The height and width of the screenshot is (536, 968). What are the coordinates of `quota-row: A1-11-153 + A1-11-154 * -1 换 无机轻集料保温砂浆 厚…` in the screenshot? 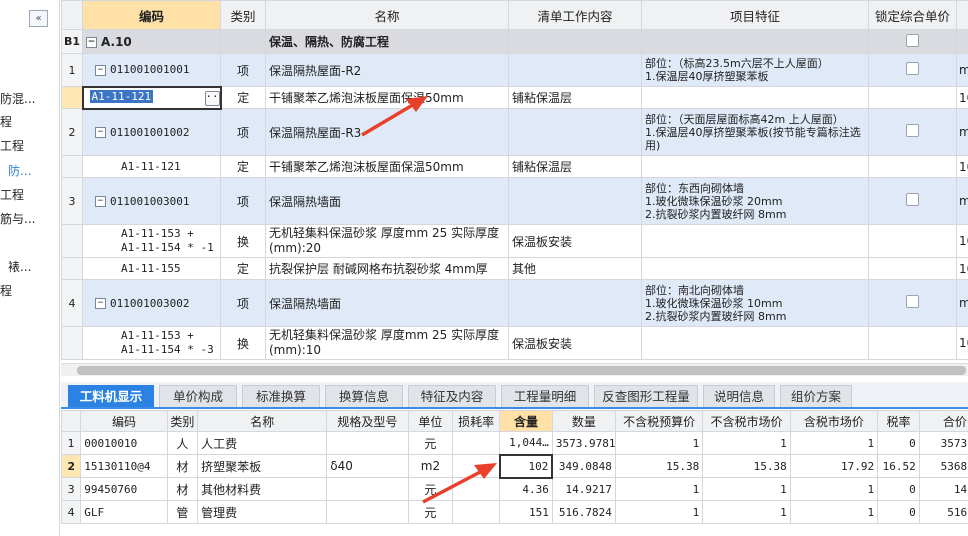 It's located at (514, 241).